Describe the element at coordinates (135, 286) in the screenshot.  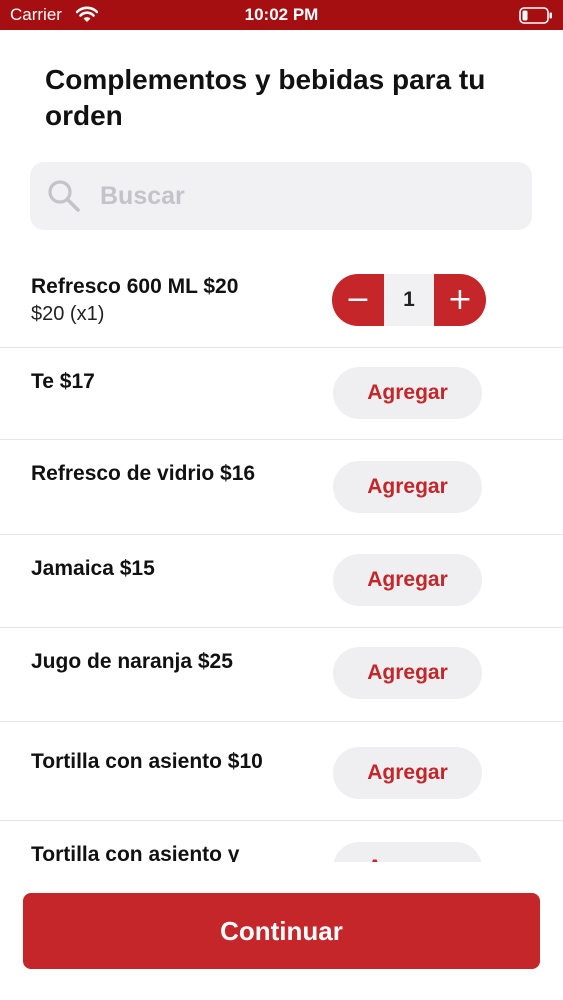
I see `item-name: Refresco 600 ML $20` at that location.